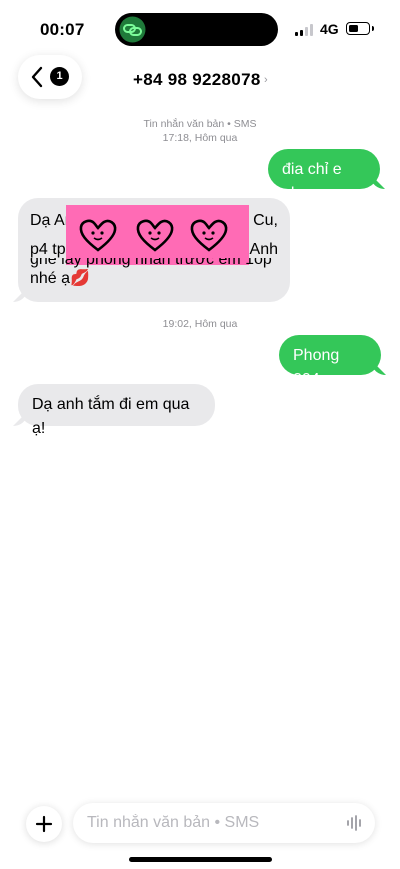  I want to click on message-text: ghé lấy phòng nhắn trước em 1op, so click(151, 263).